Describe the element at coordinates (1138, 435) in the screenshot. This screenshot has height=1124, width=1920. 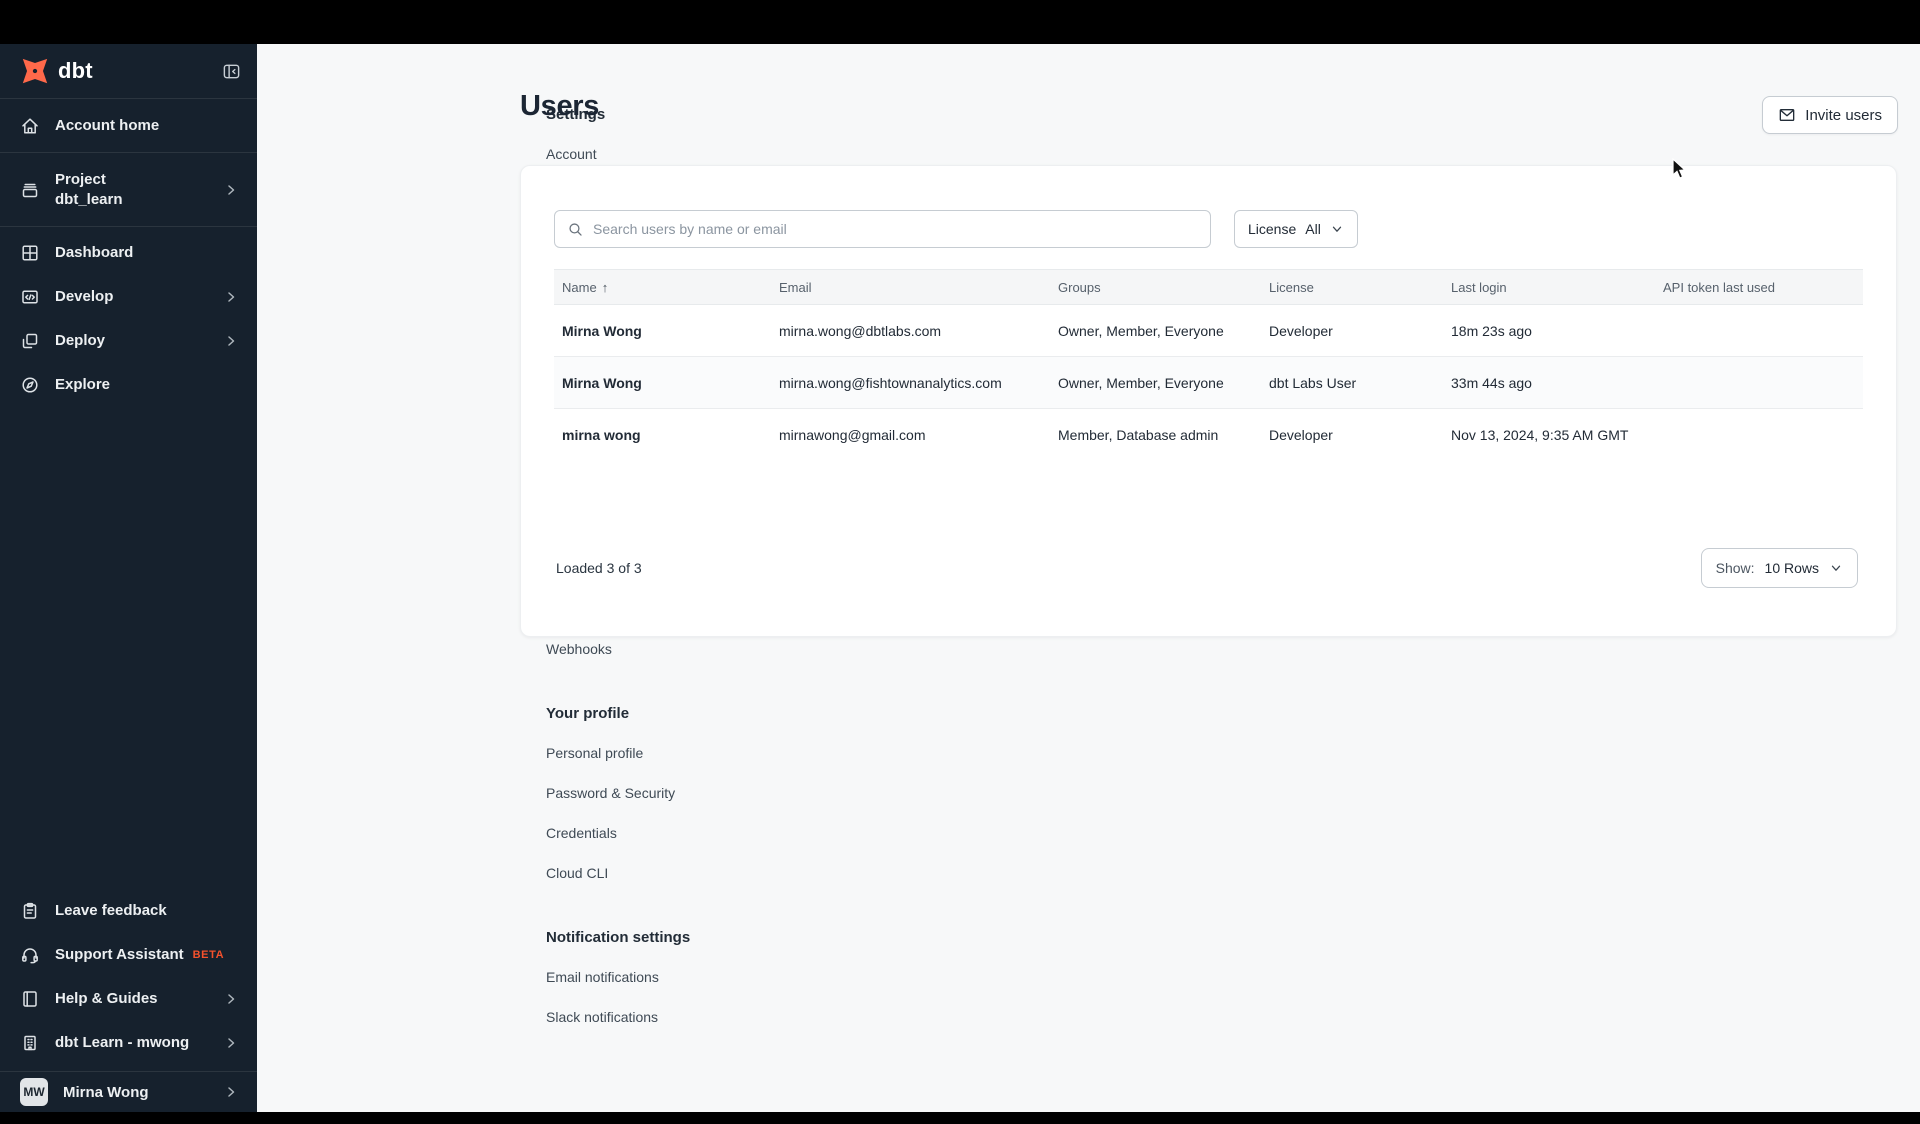
I see `cell-groups: Member, Database admin` at that location.